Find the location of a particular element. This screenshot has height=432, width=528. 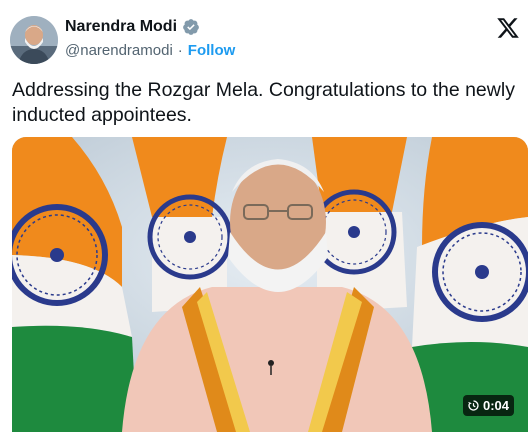

verified-badge-icon is located at coordinates (191, 27).